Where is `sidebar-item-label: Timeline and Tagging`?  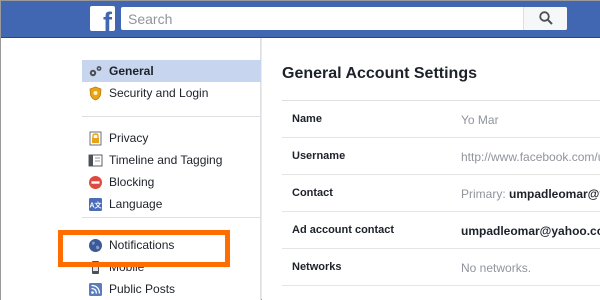 sidebar-item-label: Timeline and Tagging is located at coordinates (166, 160).